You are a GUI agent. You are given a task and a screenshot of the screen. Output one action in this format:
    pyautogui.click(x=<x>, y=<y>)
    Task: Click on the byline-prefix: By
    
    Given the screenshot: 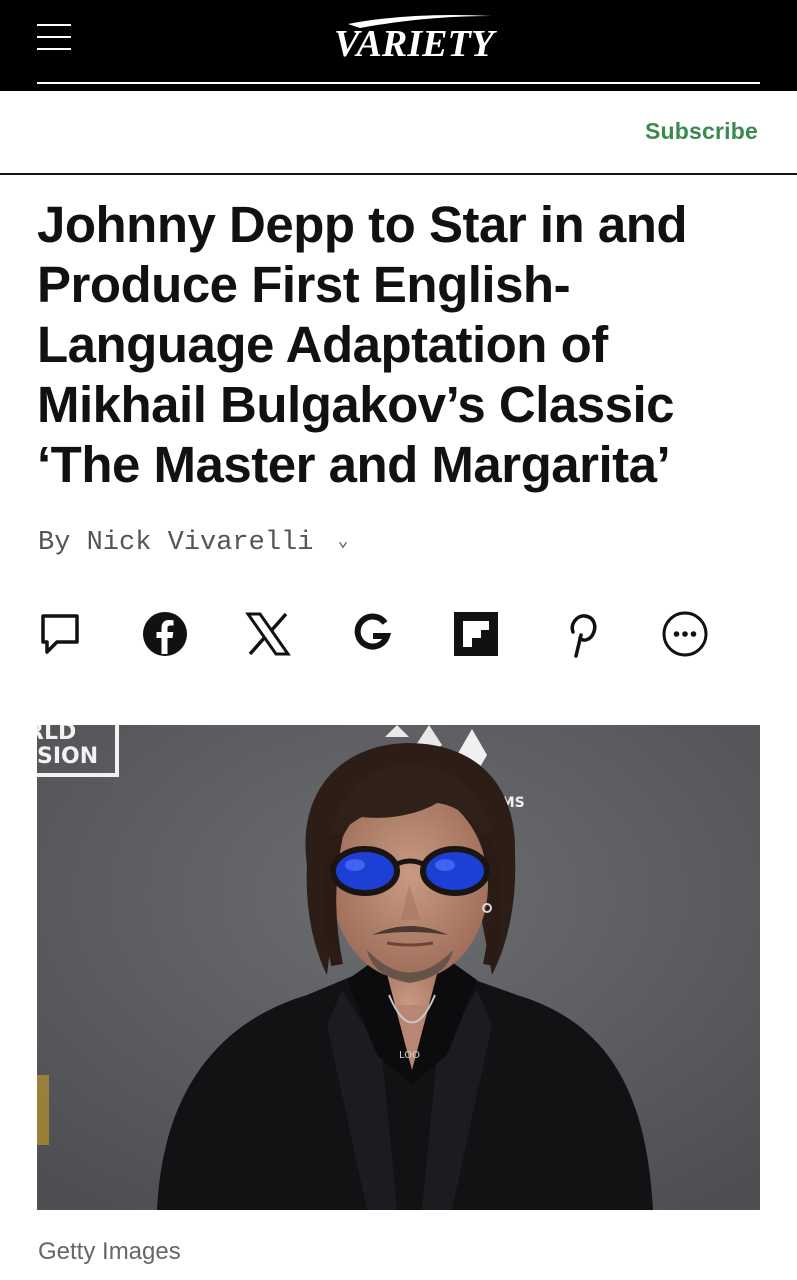 What is the action you would take?
    pyautogui.click(x=54, y=543)
    